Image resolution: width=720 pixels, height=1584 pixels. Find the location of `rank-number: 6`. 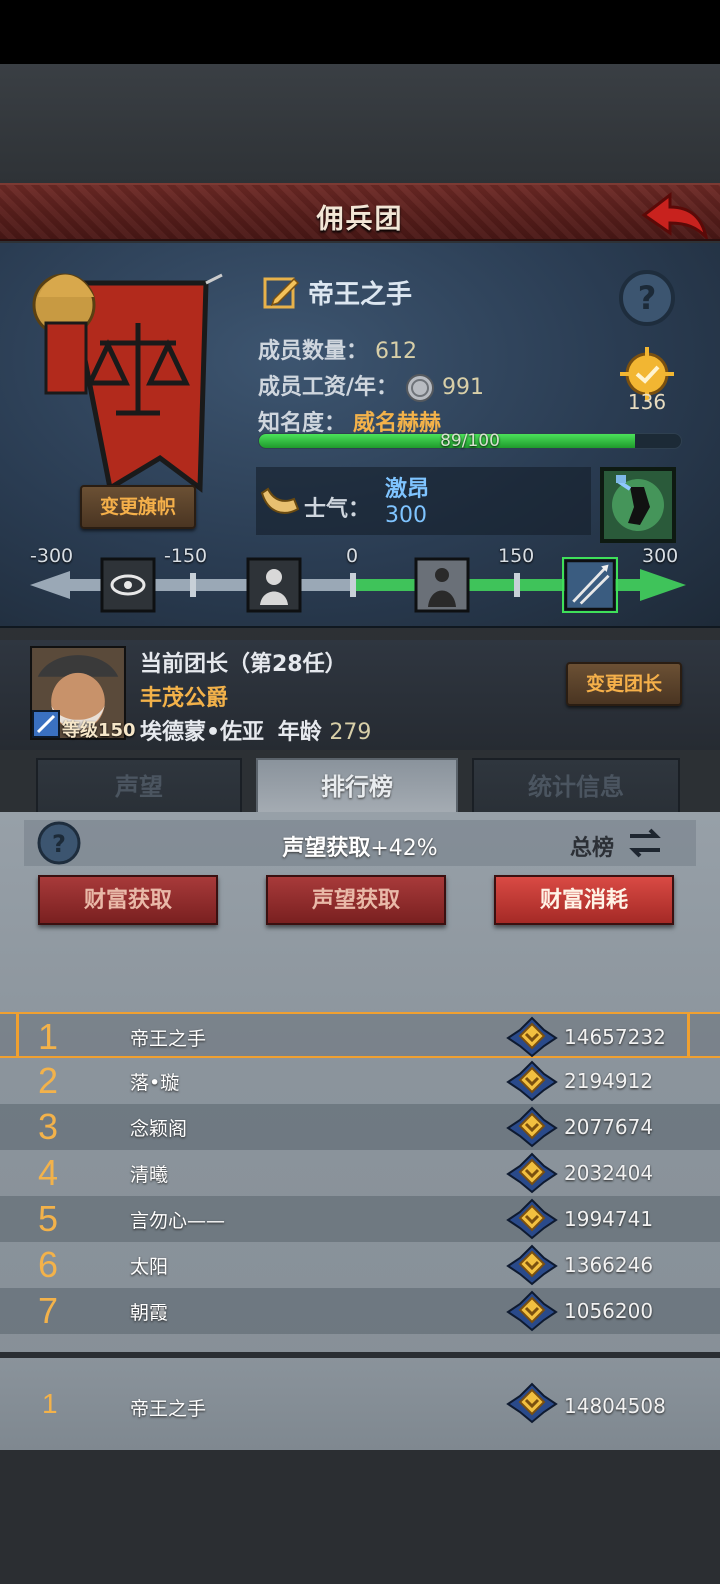

rank-number: 6 is located at coordinates (48, 1264).